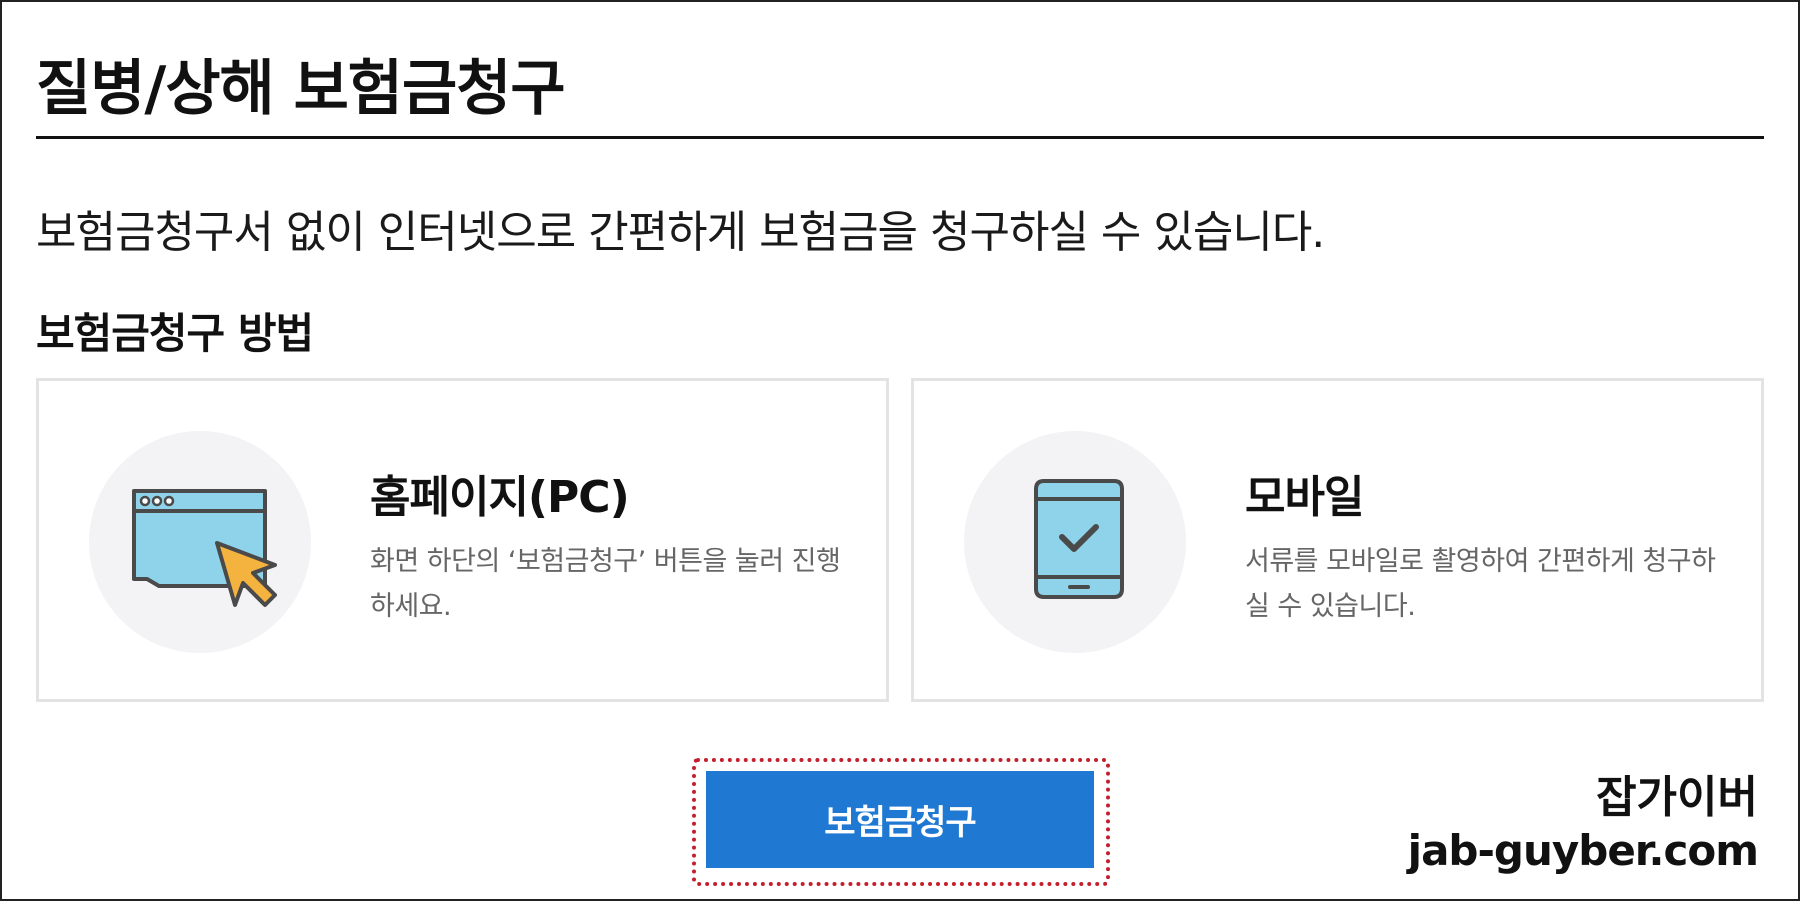 This screenshot has width=1800, height=901. I want to click on watermark-name: 잡가이버, so click(1677, 797).